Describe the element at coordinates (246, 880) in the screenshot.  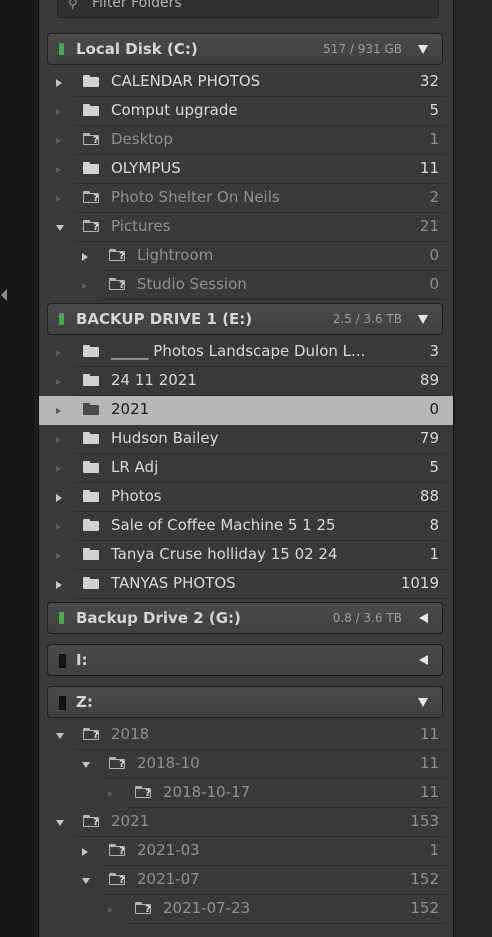
I see `folder-row: ? 2021-07 152` at that location.